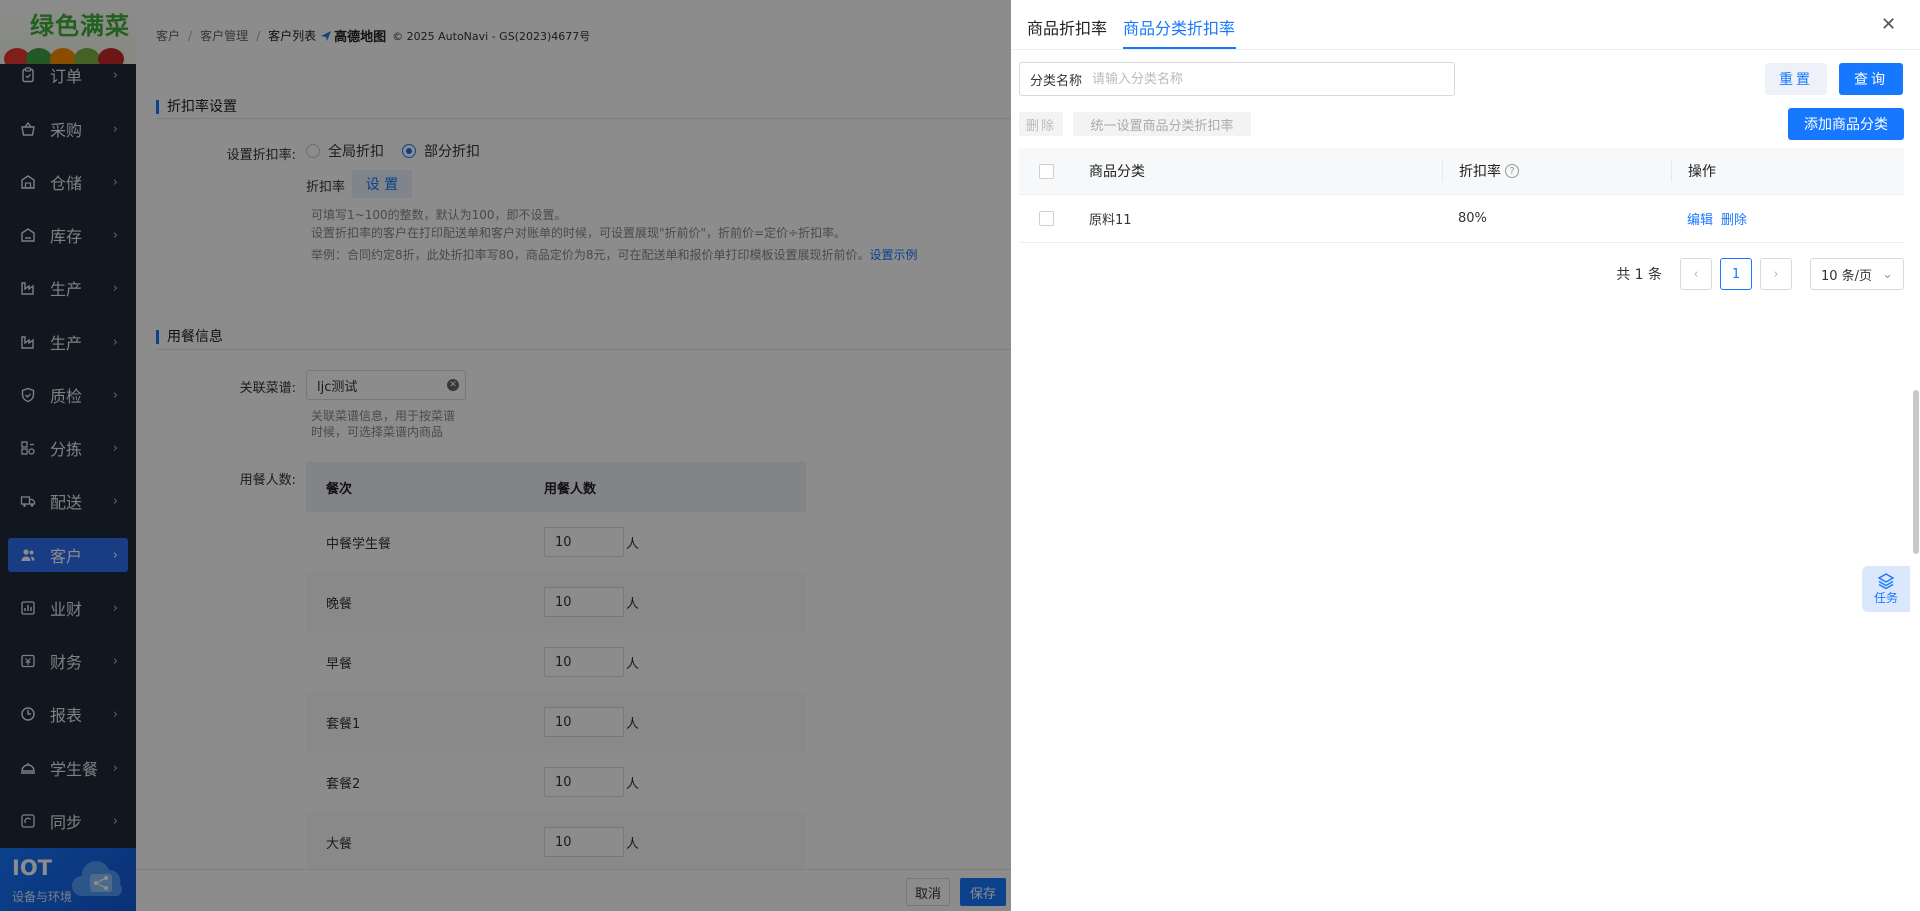  I want to click on delete-button: 删除, so click(1041, 124).